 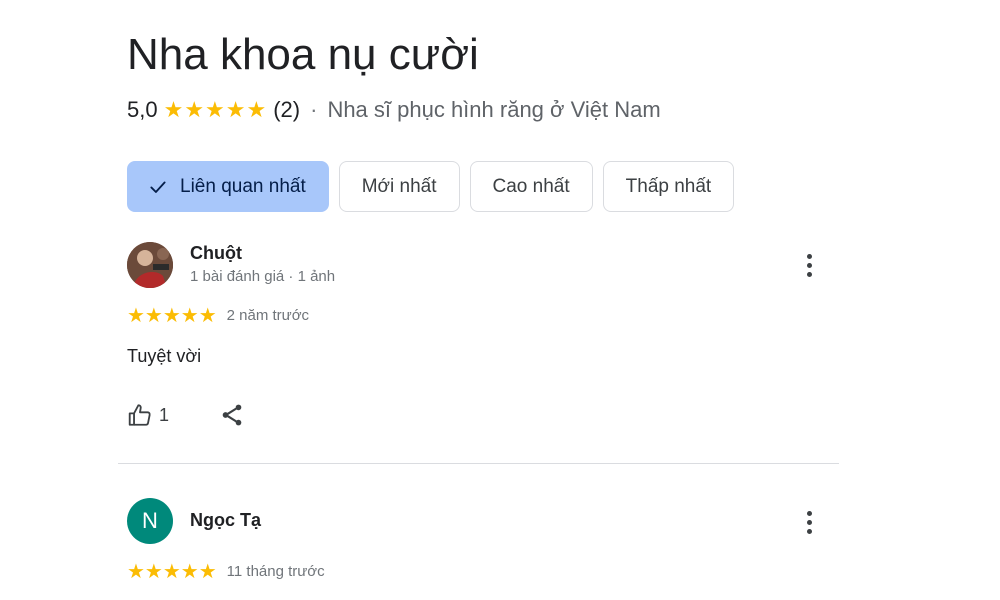 I want to click on sort-chip-label: Liên quan nhất, so click(x=243, y=186).